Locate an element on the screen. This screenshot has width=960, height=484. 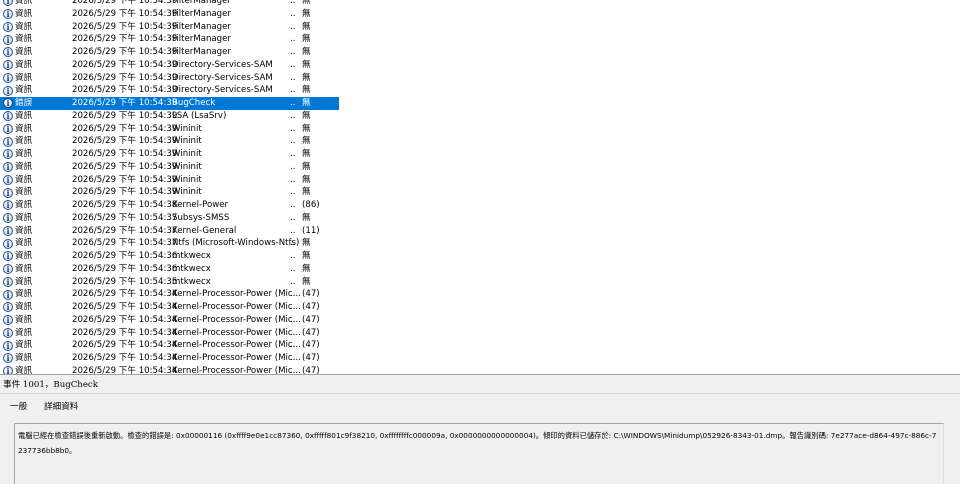
date-time-cell: 2026/5/29 下午 10:54:38 is located at coordinates (125, 205).